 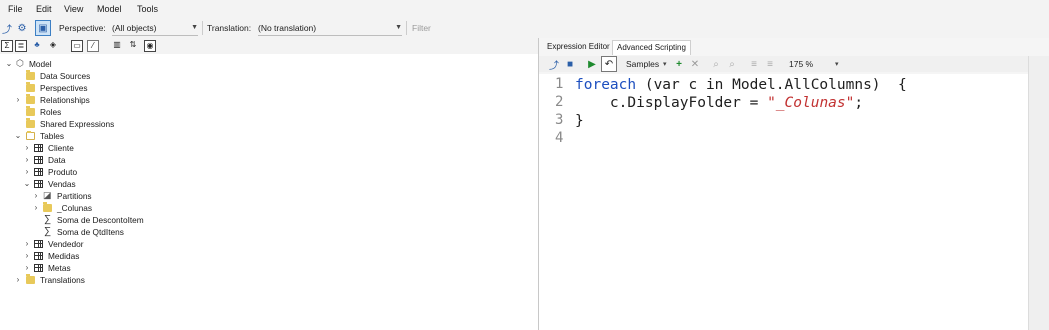 I want to click on code-line-2: c.DisplayFolder = "_Colunas";, so click(x=719, y=103).